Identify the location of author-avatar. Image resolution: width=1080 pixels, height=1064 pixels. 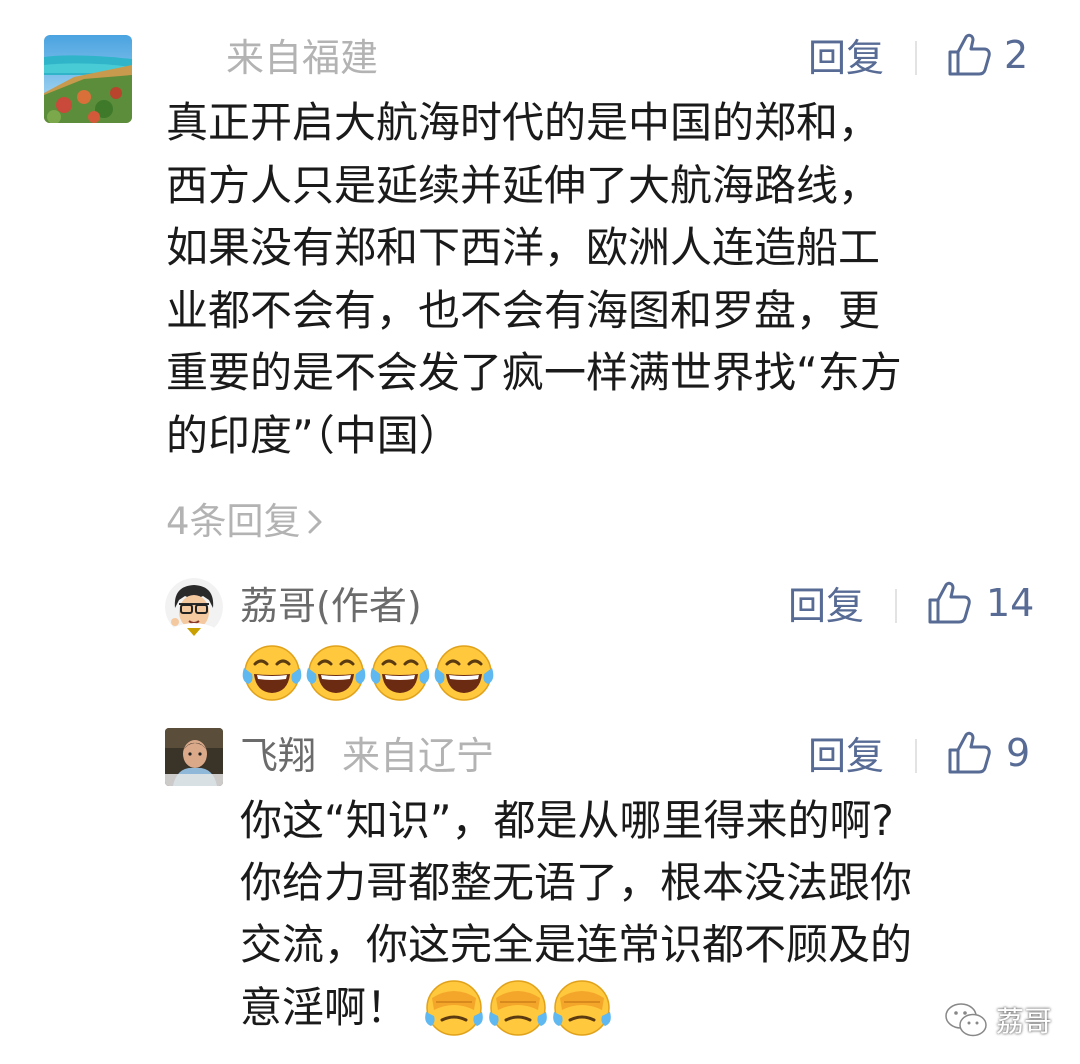
(194, 607).